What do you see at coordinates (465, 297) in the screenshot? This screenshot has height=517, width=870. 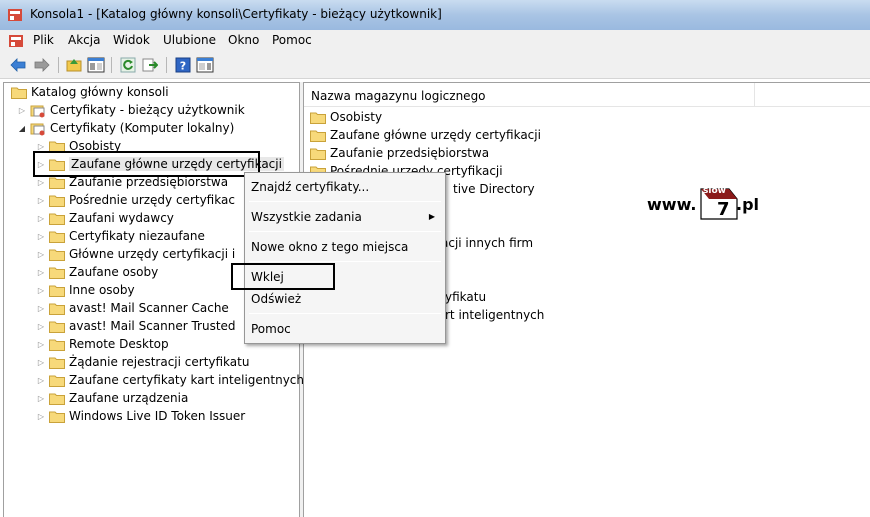 I see `list-item: yfikatu` at bounding box center [465, 297].